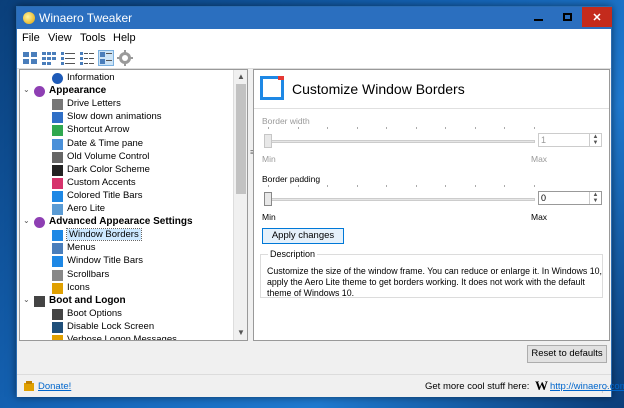 This screenshot has height=408, width=624. What do you see at coordinates (269, 217) in the screenshot?
I see `border-padding-min-label: Min` at bounding box center [269, 217].